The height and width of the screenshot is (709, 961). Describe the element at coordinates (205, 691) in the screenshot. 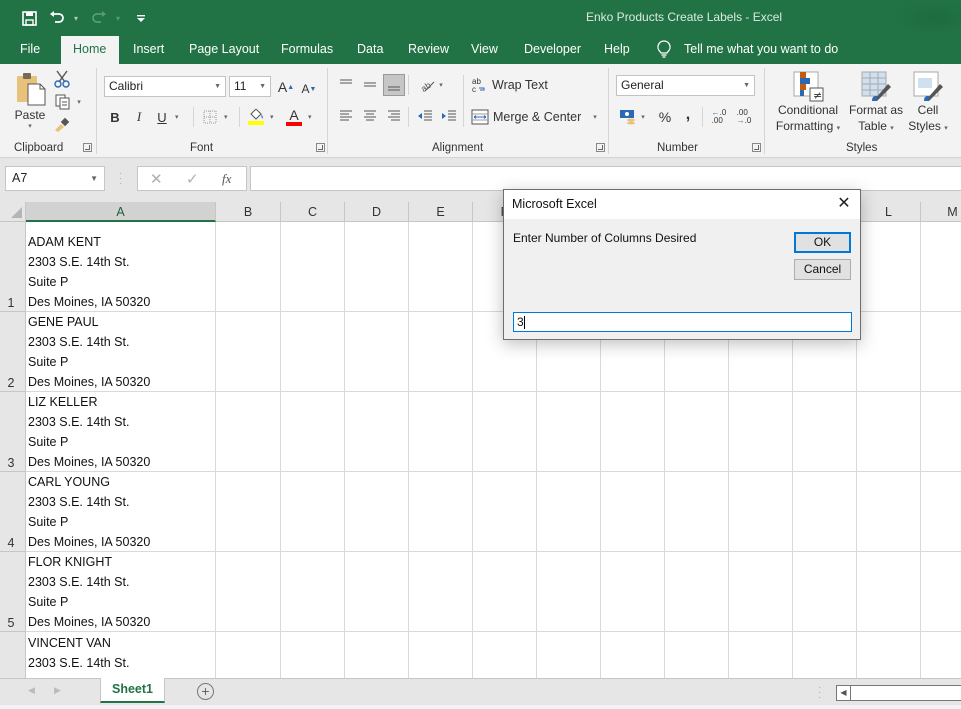

I see `new-sheet-icon: +` at that location.